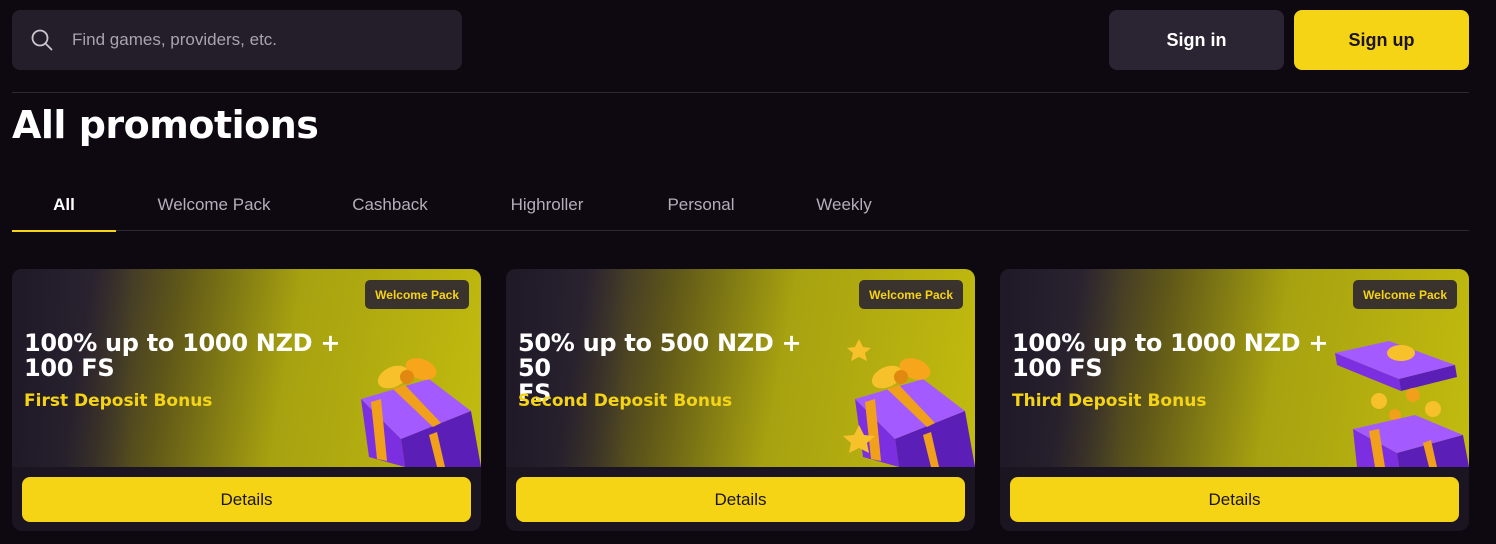 The width and height of the screenshot is (1496, 544). What do you see at coordinates (740, 92) in the screenshot?
I see `header-divider` at bounding box center [740, 92].